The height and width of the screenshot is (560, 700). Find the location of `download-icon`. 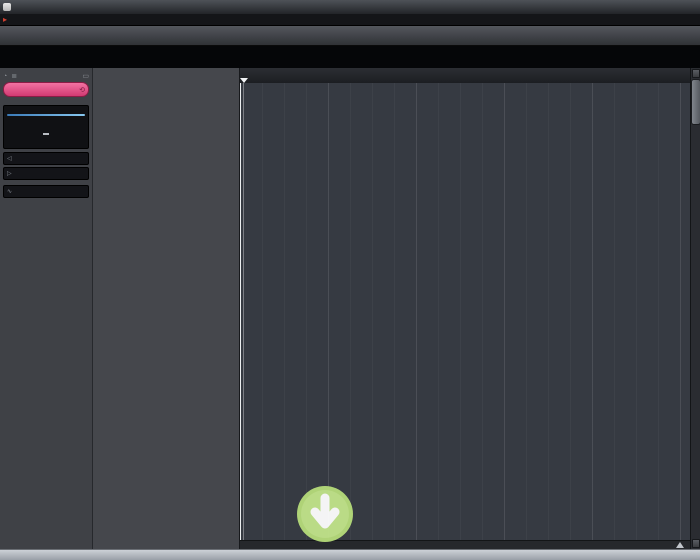

download-icon is located at coordinates (325, 514).